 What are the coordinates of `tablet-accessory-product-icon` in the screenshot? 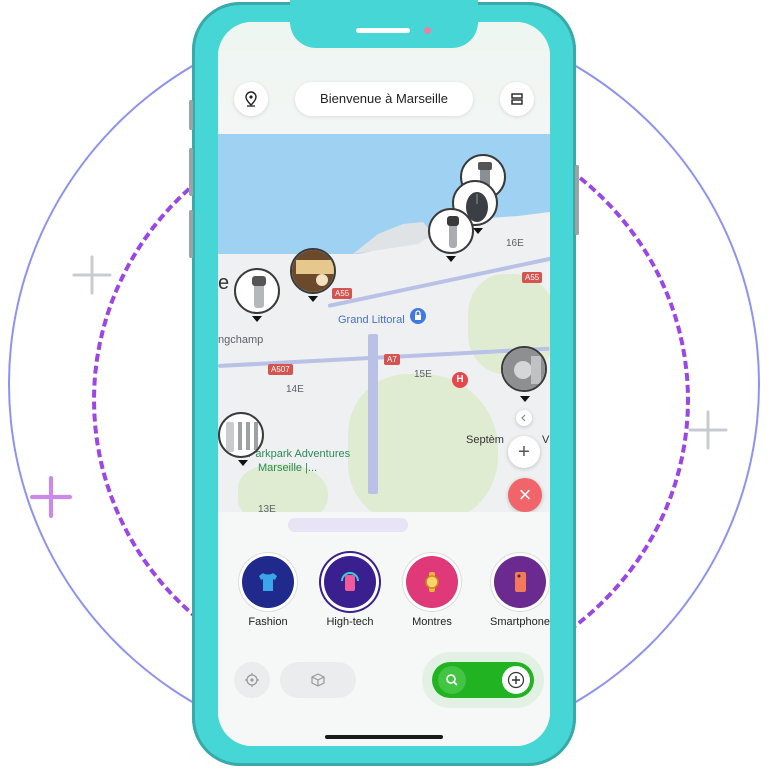 It's located at (242, 437).